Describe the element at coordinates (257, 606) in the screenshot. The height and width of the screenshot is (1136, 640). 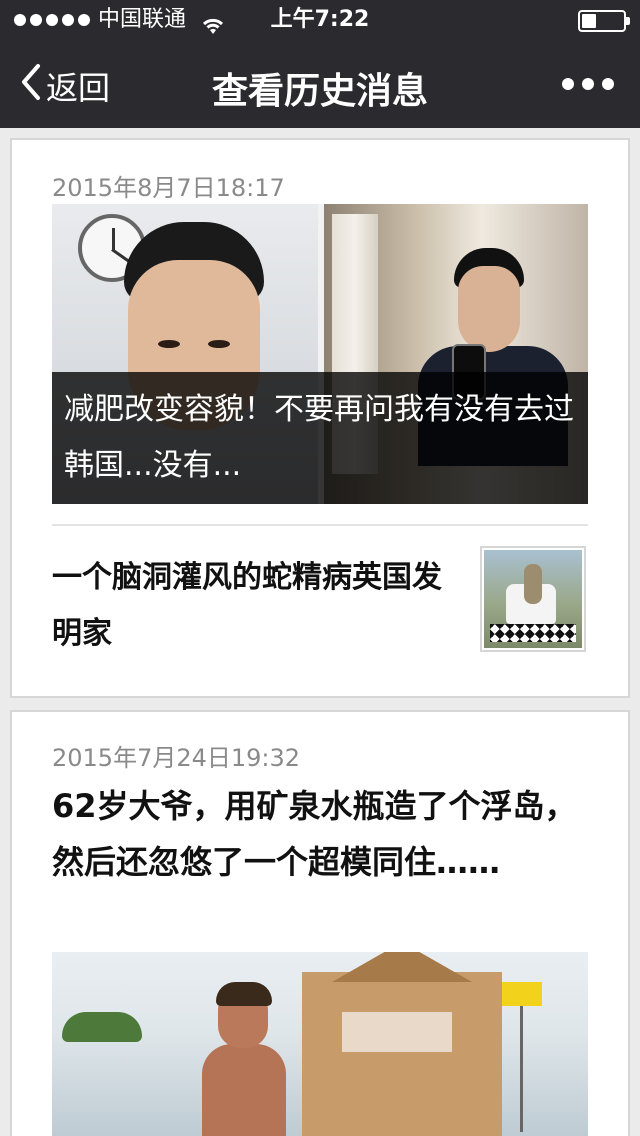
I see `article-title: 一个脑洞灌风的蛇精病英国发明家` at that location.